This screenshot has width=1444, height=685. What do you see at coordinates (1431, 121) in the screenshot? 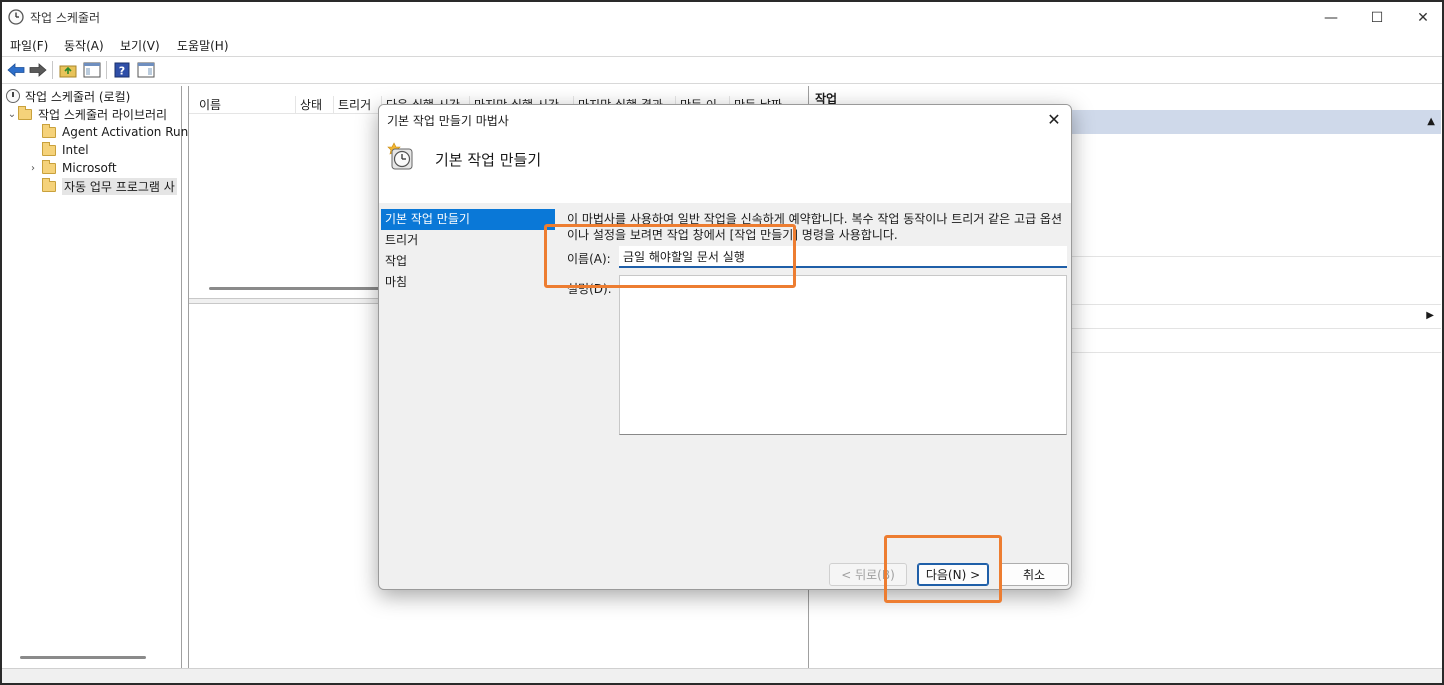
I see `collapse-up-icon: ▲` at bounding box center [1431, 121].